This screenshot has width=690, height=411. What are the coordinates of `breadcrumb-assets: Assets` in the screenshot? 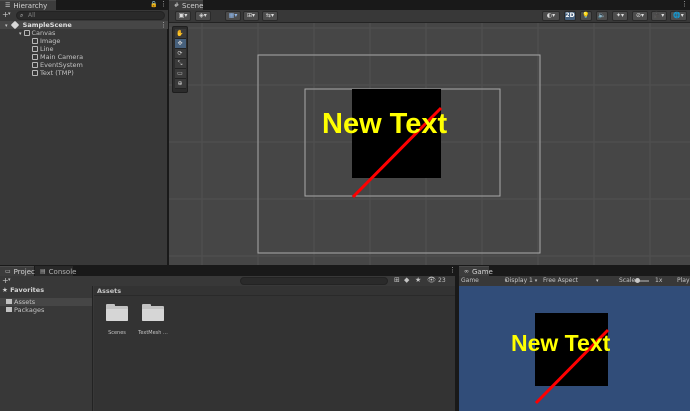 It's located at (109, 291).